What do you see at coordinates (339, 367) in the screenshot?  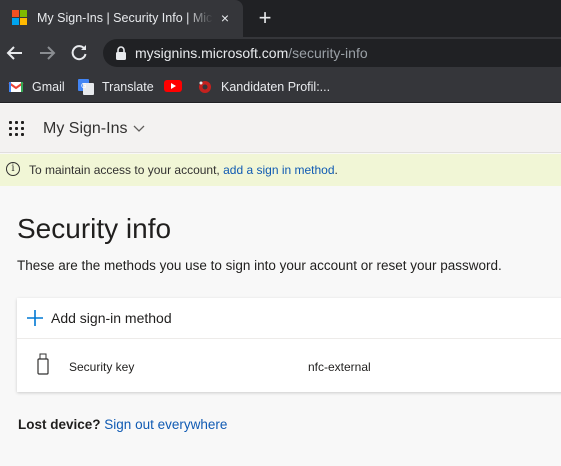 I see `method-value: nfc-external` at bounding box center [339, 367].